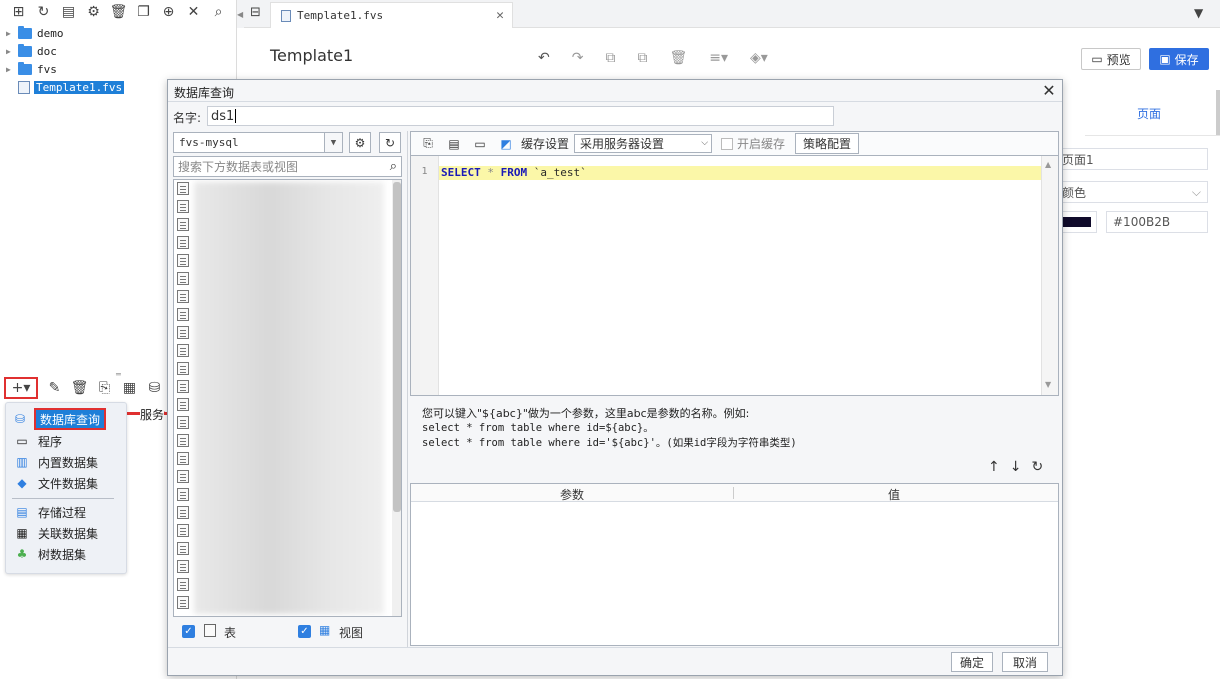 The image size is (1220, 679). What do you see at coordinates (454, 144) in the screenshot?
I see `param-icon: ▤` at bounding box center [454, 144].